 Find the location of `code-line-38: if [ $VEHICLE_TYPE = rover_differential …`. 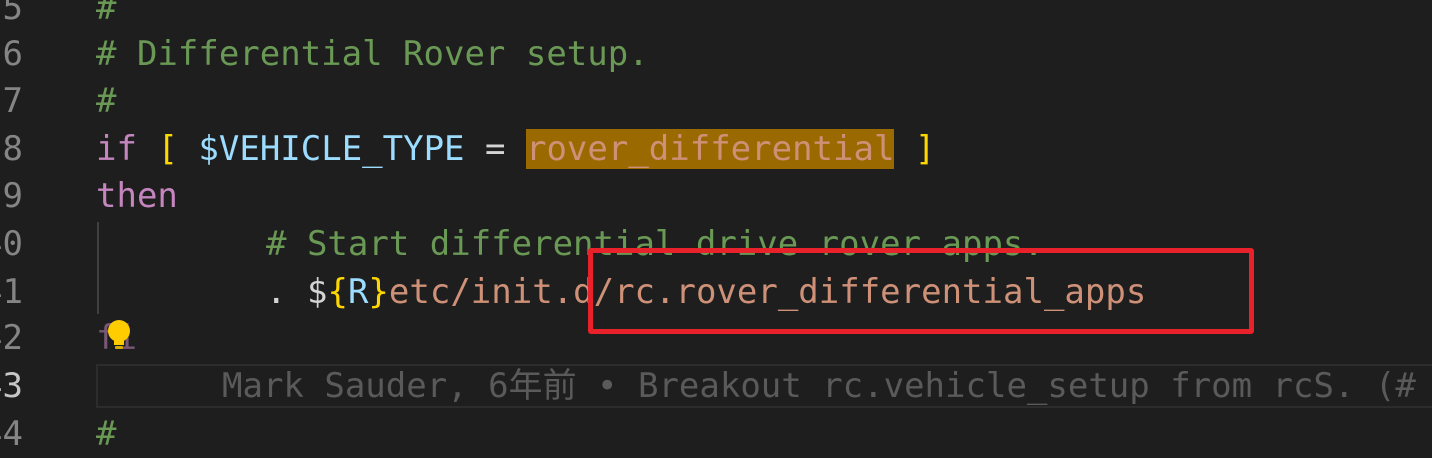

code-line-38: if [ $VEHICLE_TYPE = rover_differential … is located at coordinates (515, 149).